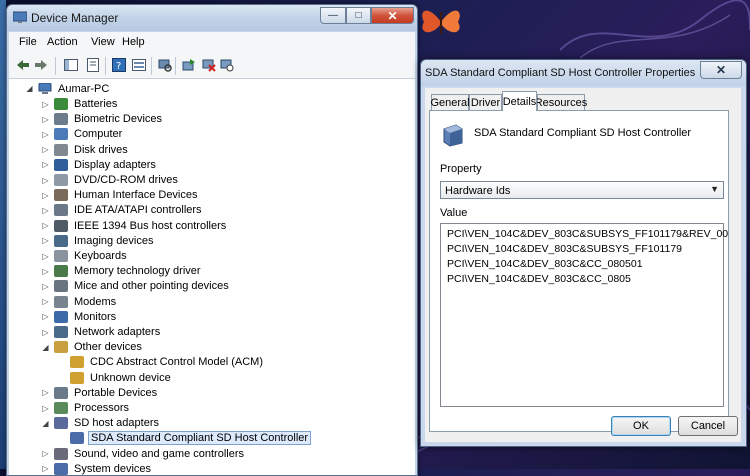 The image size is (750, 476). What do you see at coordinates (80, 104) in the screenshot?
I see `tree-category-item: ▷ Batteries` at bounding box center [80, 104].